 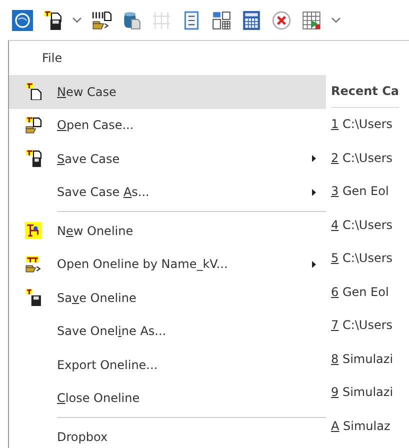 What do you see at coordinates (365, 325) in the screenshot?
I see `recent-file-item: 7 C:\Users` at bounding box center [365, 325].